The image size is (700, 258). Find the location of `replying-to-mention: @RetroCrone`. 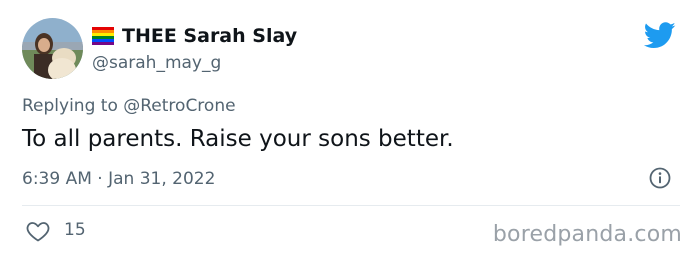

replying-to-mention: @RetroCrone is located at coordinates (179, 106).